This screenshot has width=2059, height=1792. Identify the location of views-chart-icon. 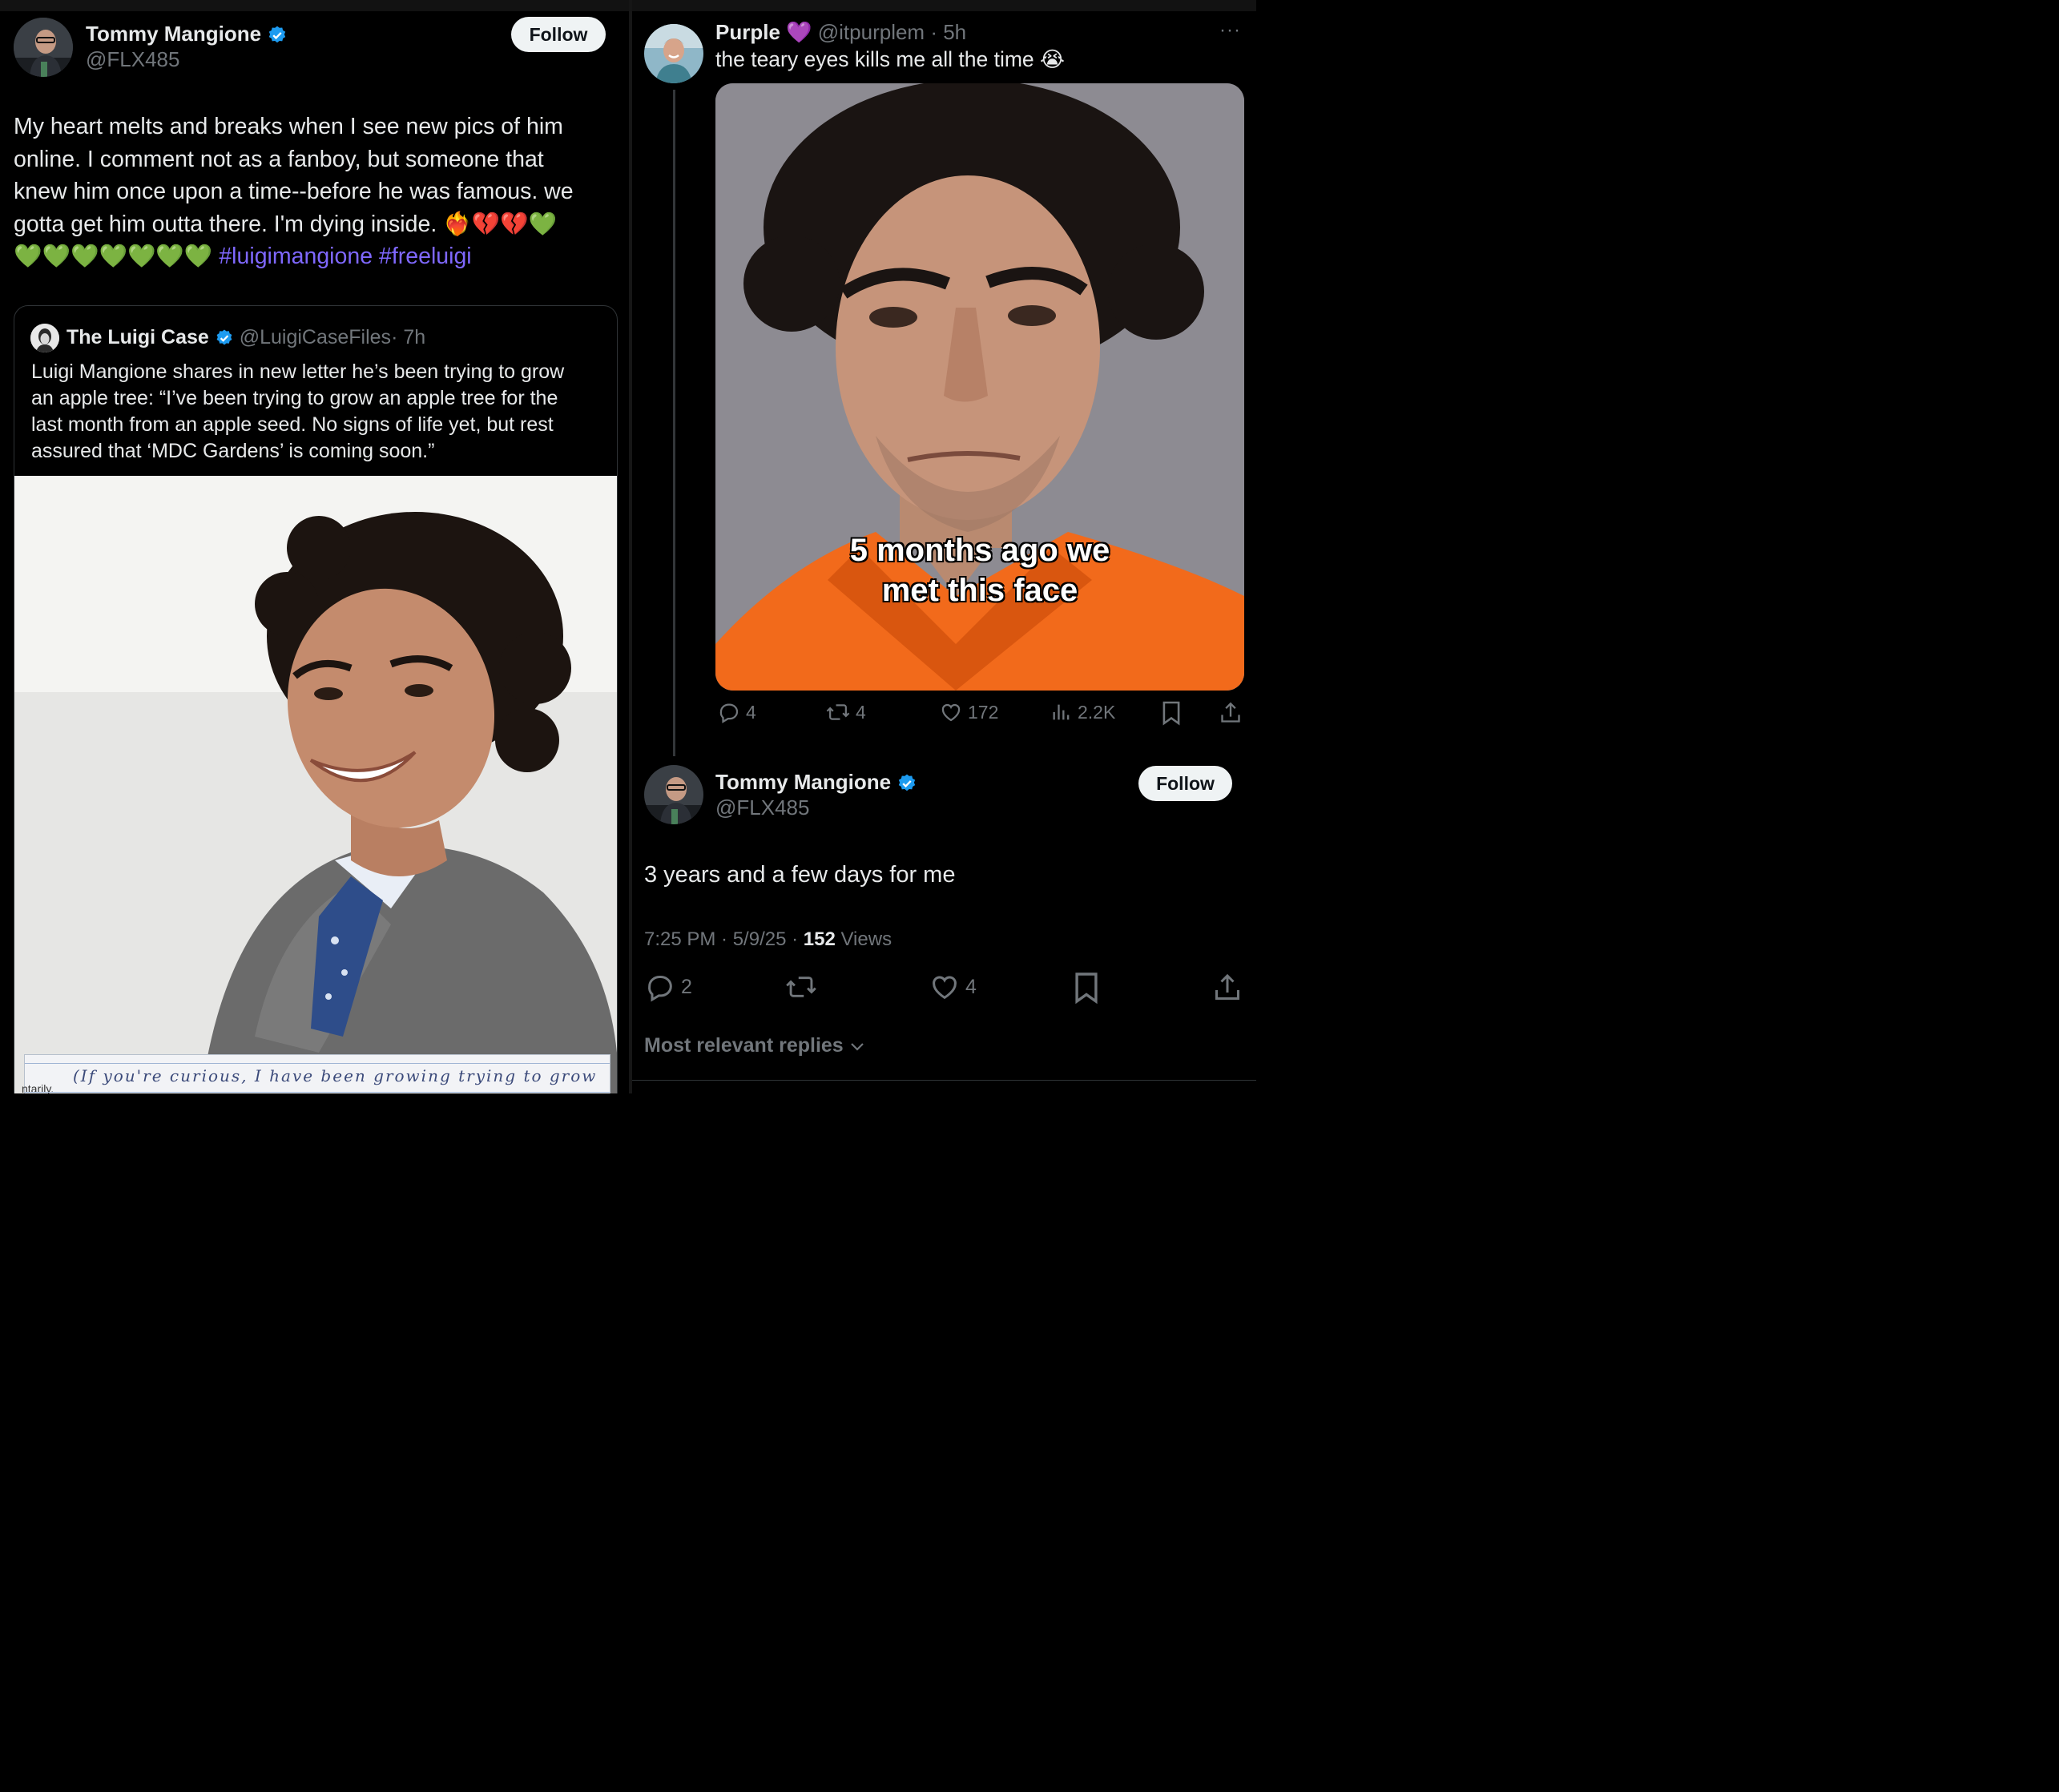
(1061, 712).